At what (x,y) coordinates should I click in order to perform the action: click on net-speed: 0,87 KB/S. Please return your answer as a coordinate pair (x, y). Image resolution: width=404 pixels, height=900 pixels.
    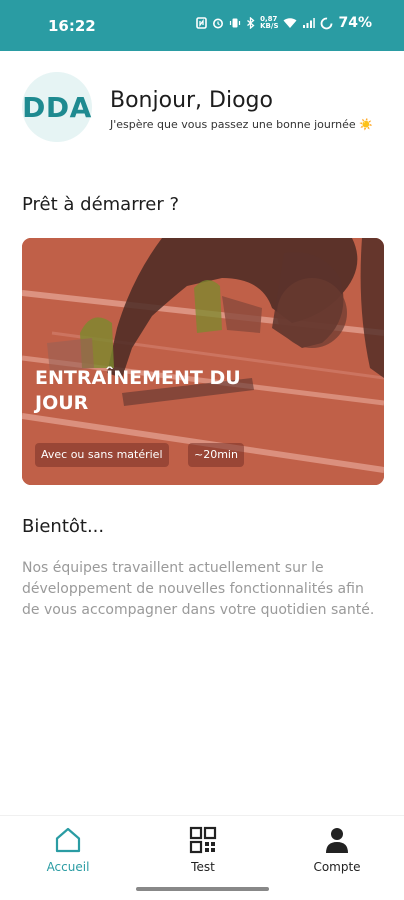
    Looking at the image, I should click on (269, 22).